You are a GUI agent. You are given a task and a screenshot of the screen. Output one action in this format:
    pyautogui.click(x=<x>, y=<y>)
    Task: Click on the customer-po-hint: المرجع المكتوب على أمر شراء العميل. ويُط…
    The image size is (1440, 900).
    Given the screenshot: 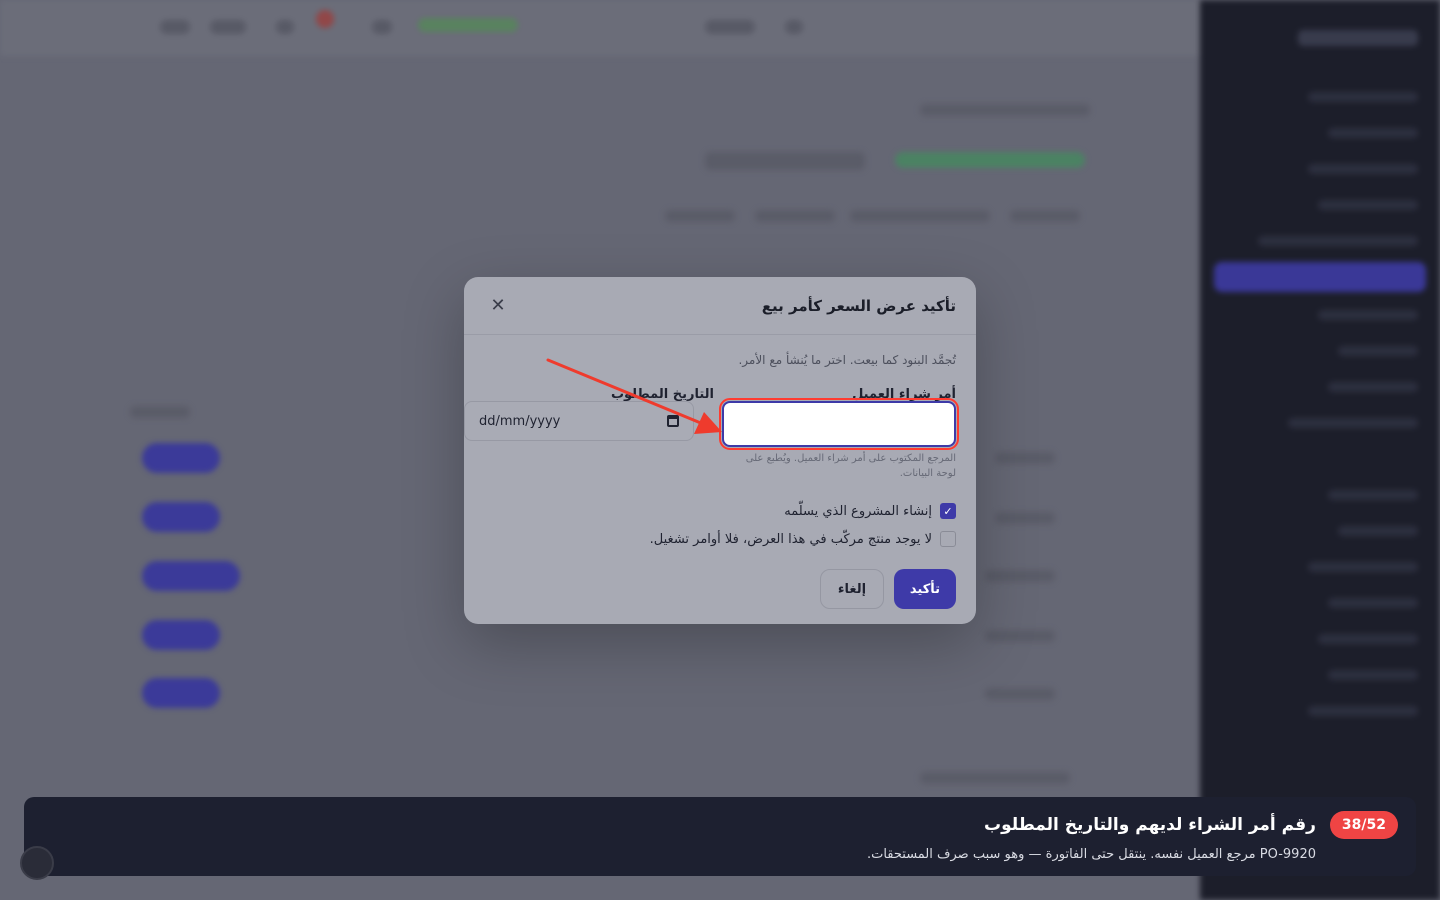 What is the action you would take?
    pyautogui.click(x=850, y=466)
    